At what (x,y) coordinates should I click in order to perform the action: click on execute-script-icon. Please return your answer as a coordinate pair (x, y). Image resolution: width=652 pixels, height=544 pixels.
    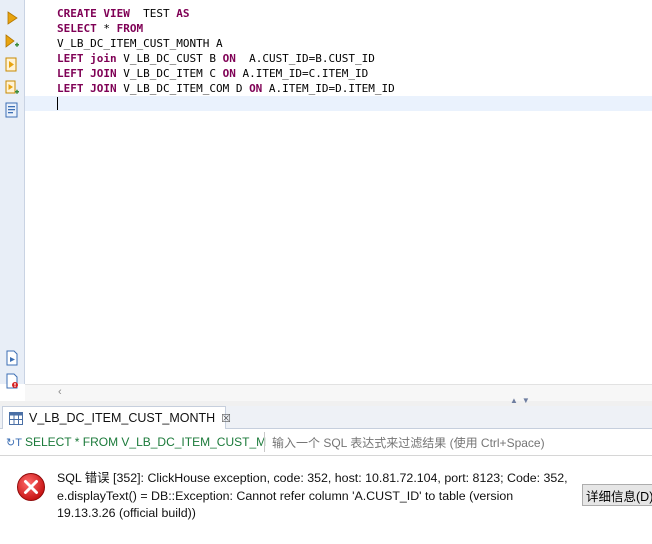
    Looking at the image, I should click on (12, 65).